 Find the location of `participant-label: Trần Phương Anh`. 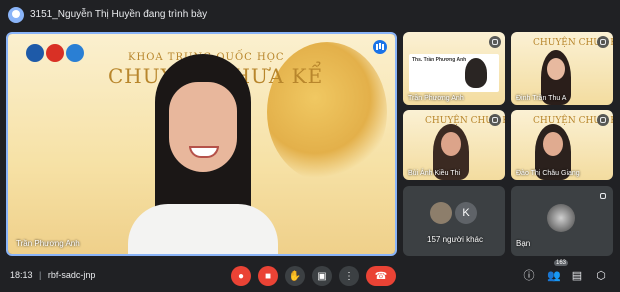

participant-label: Trần Phương Anh is located at coordinates (436, 98).